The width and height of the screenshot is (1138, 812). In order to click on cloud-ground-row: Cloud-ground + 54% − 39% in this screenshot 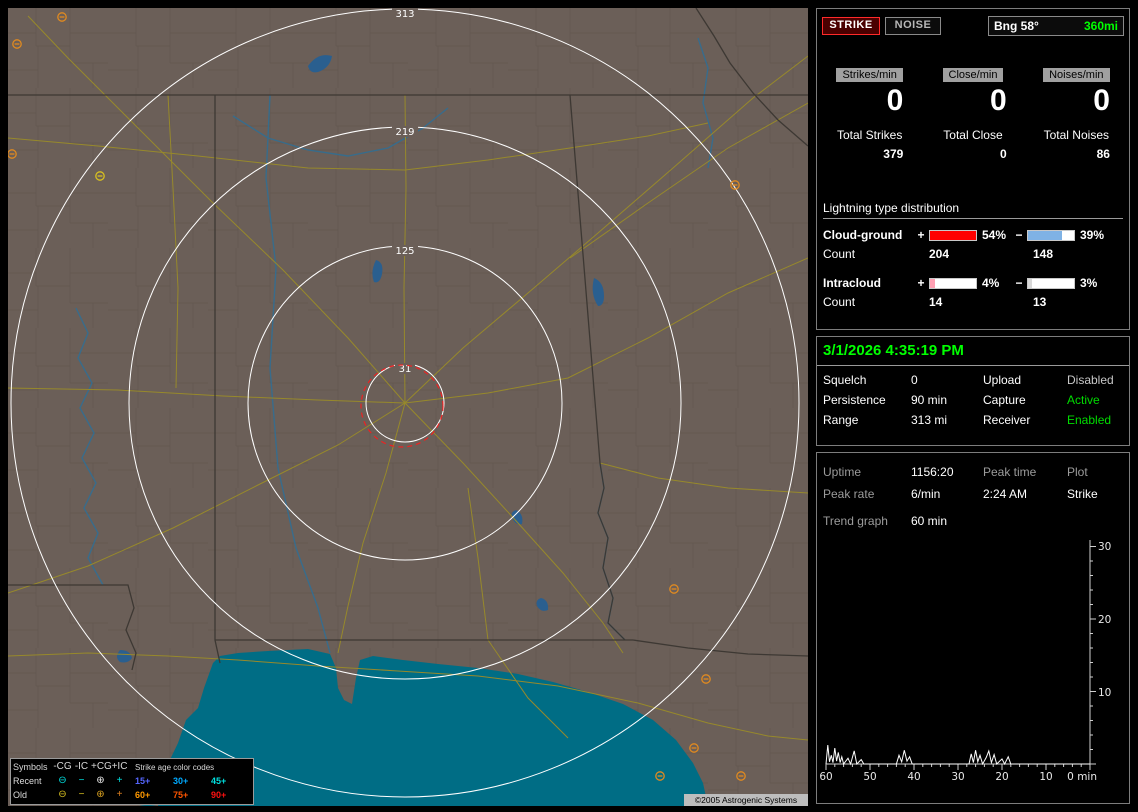, I will do `click(973, 235)`.